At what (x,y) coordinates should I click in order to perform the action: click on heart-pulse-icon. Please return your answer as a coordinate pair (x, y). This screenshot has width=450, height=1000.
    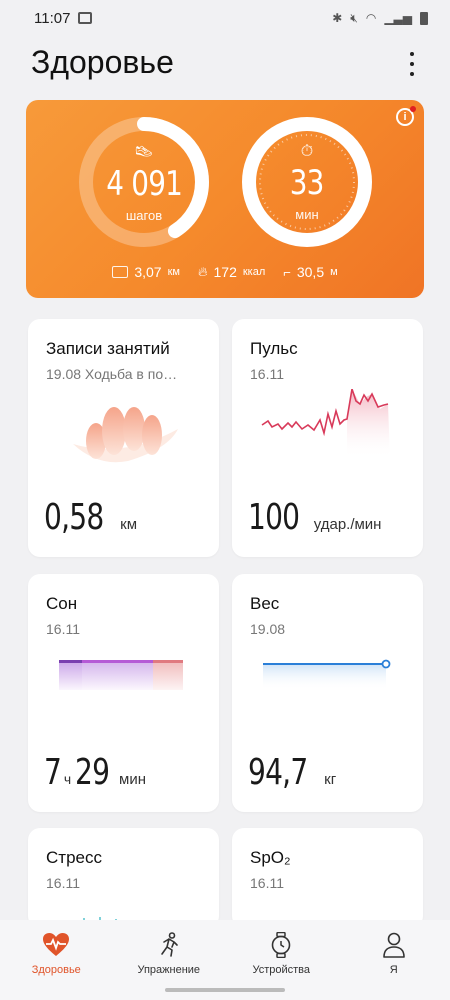
    Looking at the image, I should click on (56, 944).